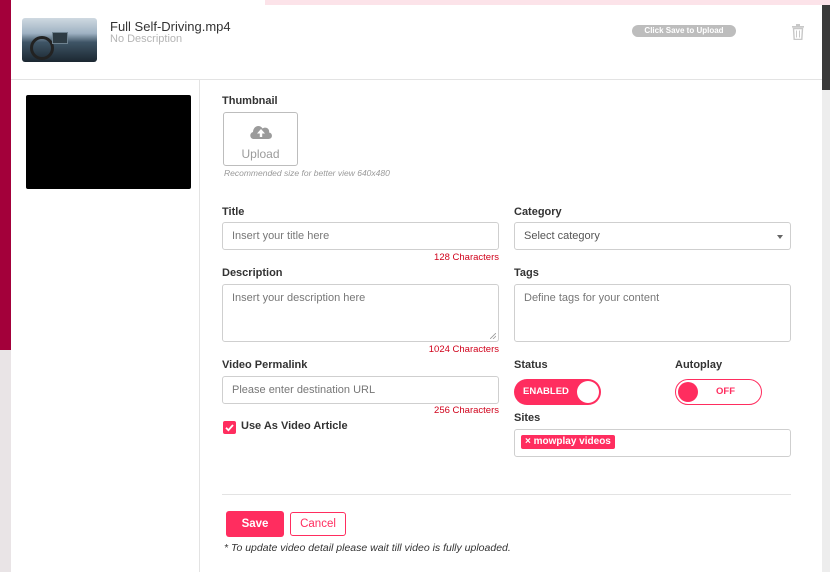 Image resolution: width=830 pixels, height=572 pixels. What do you see at coordinates (108, 142) in the screenshot?
I see `video-preview` at bounding box center [108, 142].